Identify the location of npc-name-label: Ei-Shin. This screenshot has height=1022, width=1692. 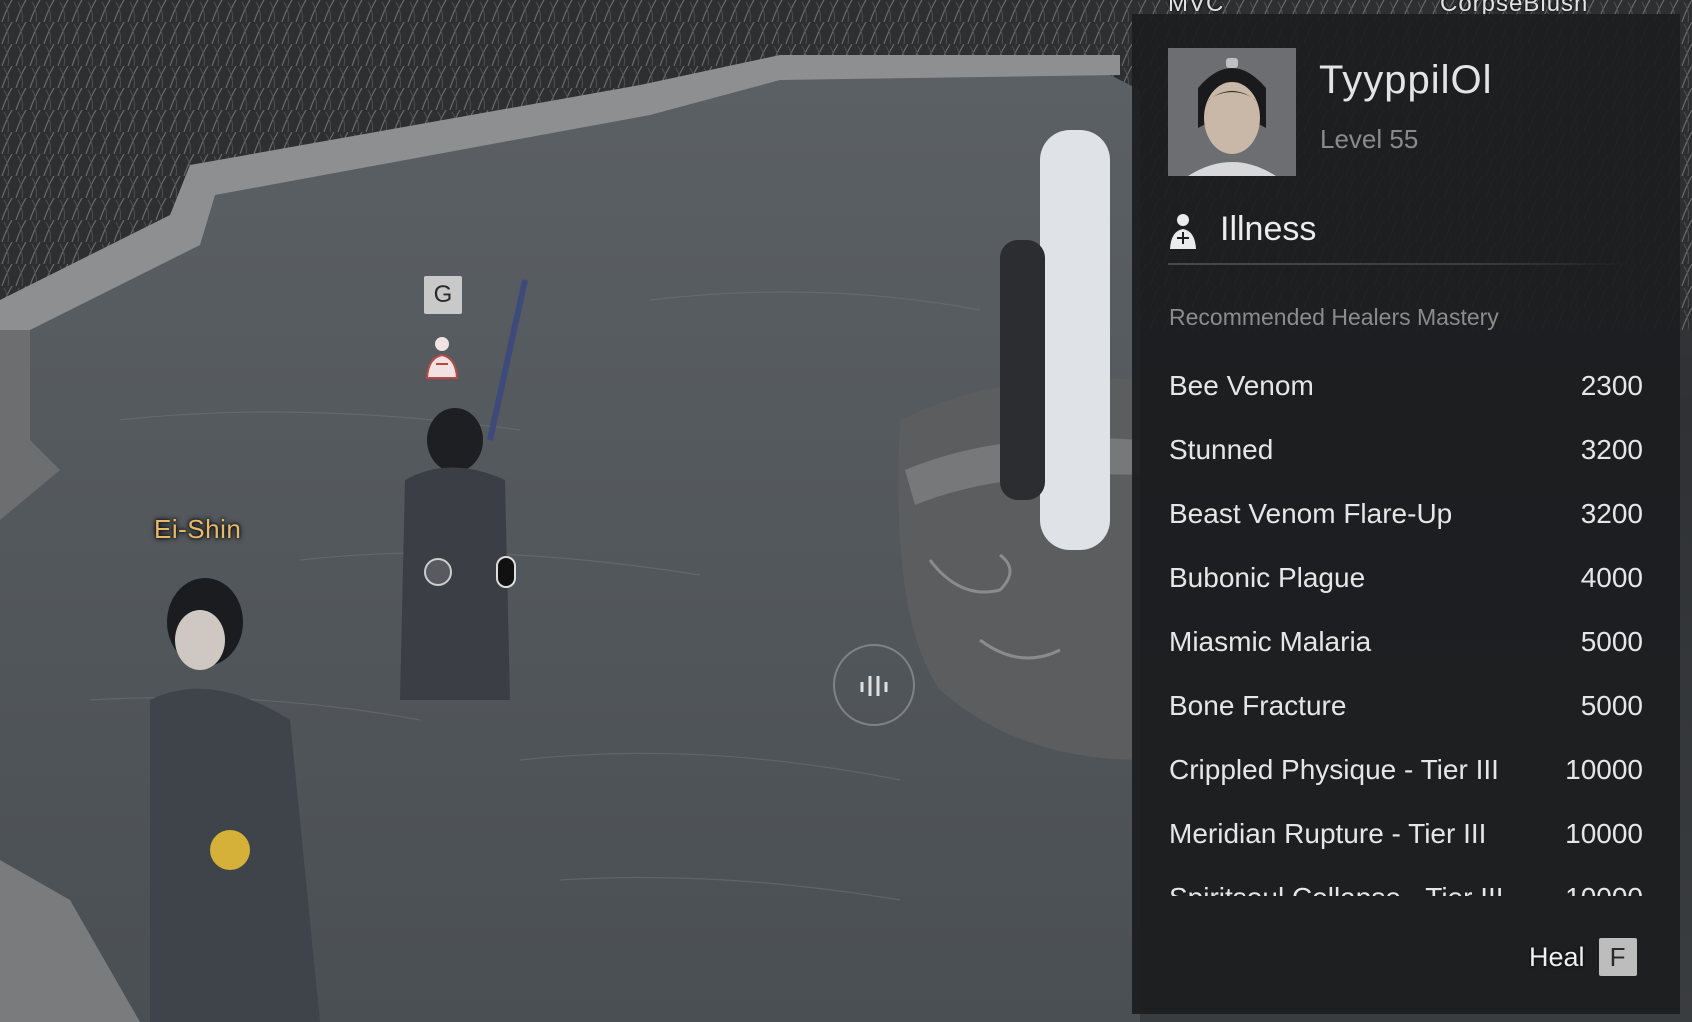
(197, 529).